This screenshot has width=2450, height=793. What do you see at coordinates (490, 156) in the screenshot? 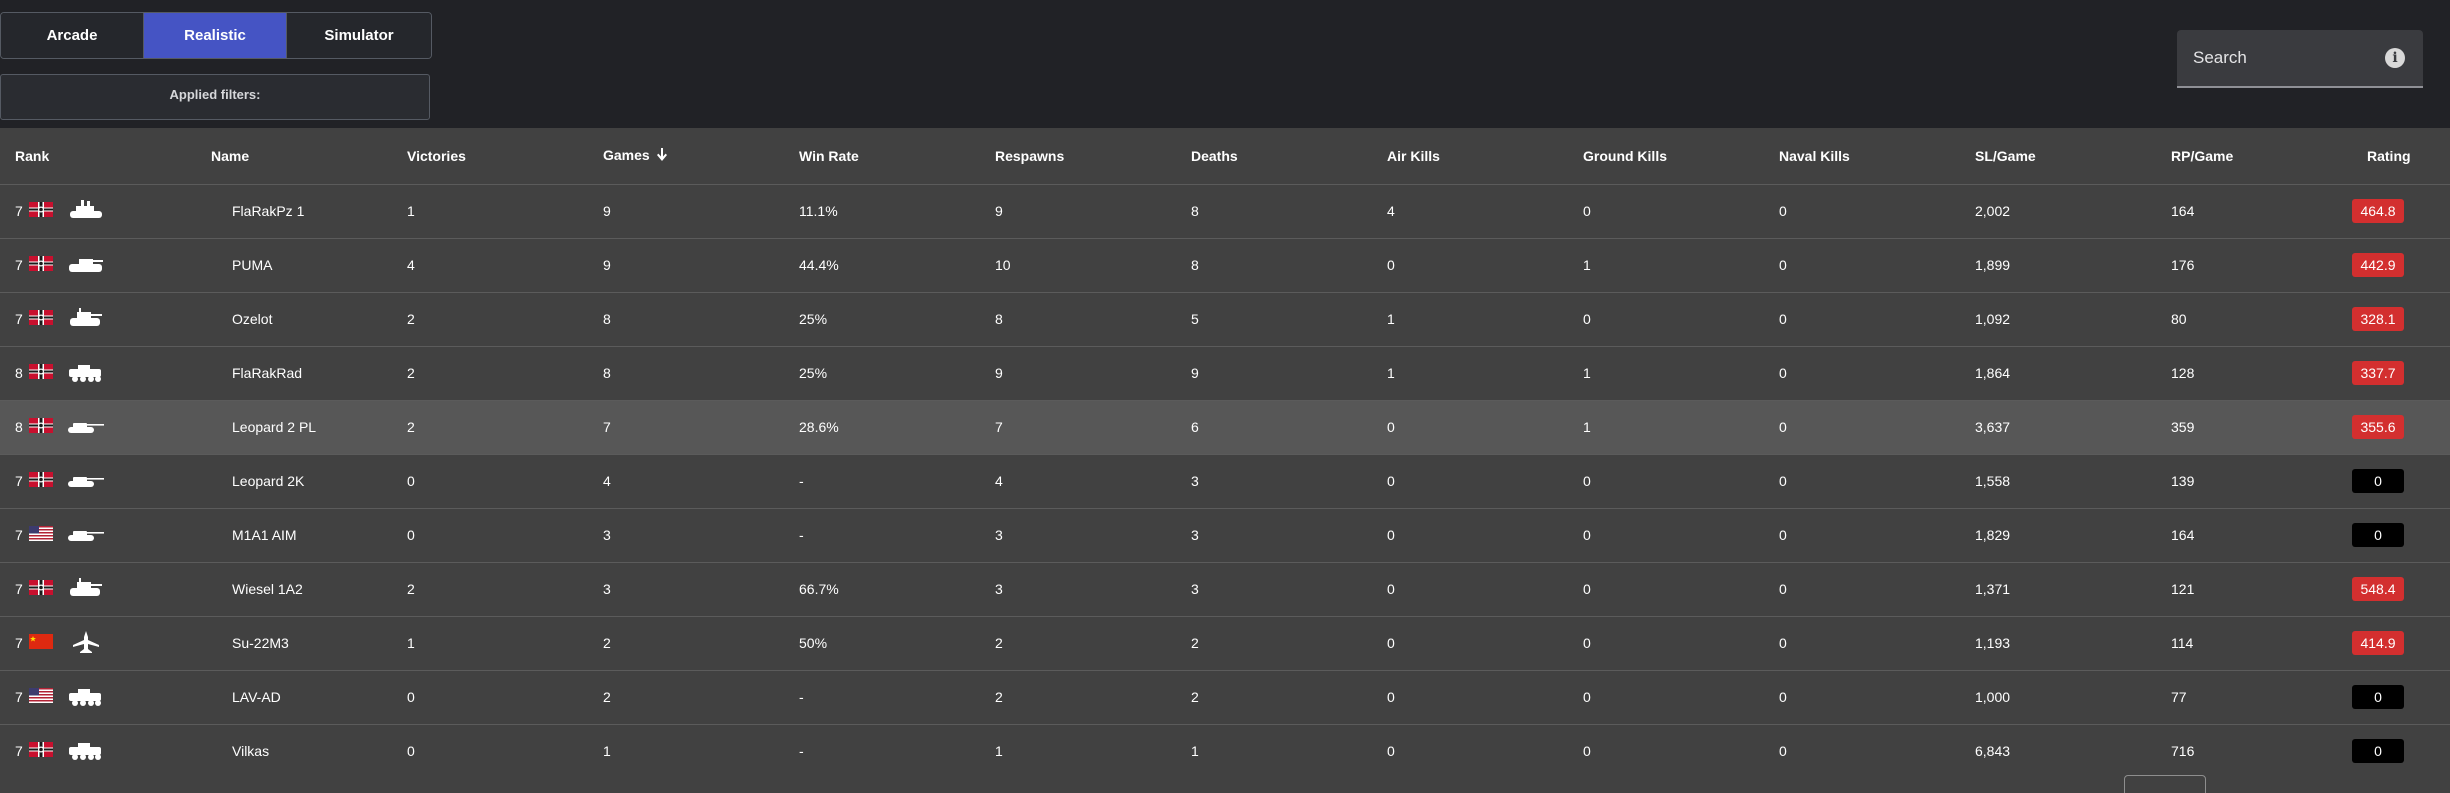
I see `column-header-victories: Victories` at bounding box center [490, 156].